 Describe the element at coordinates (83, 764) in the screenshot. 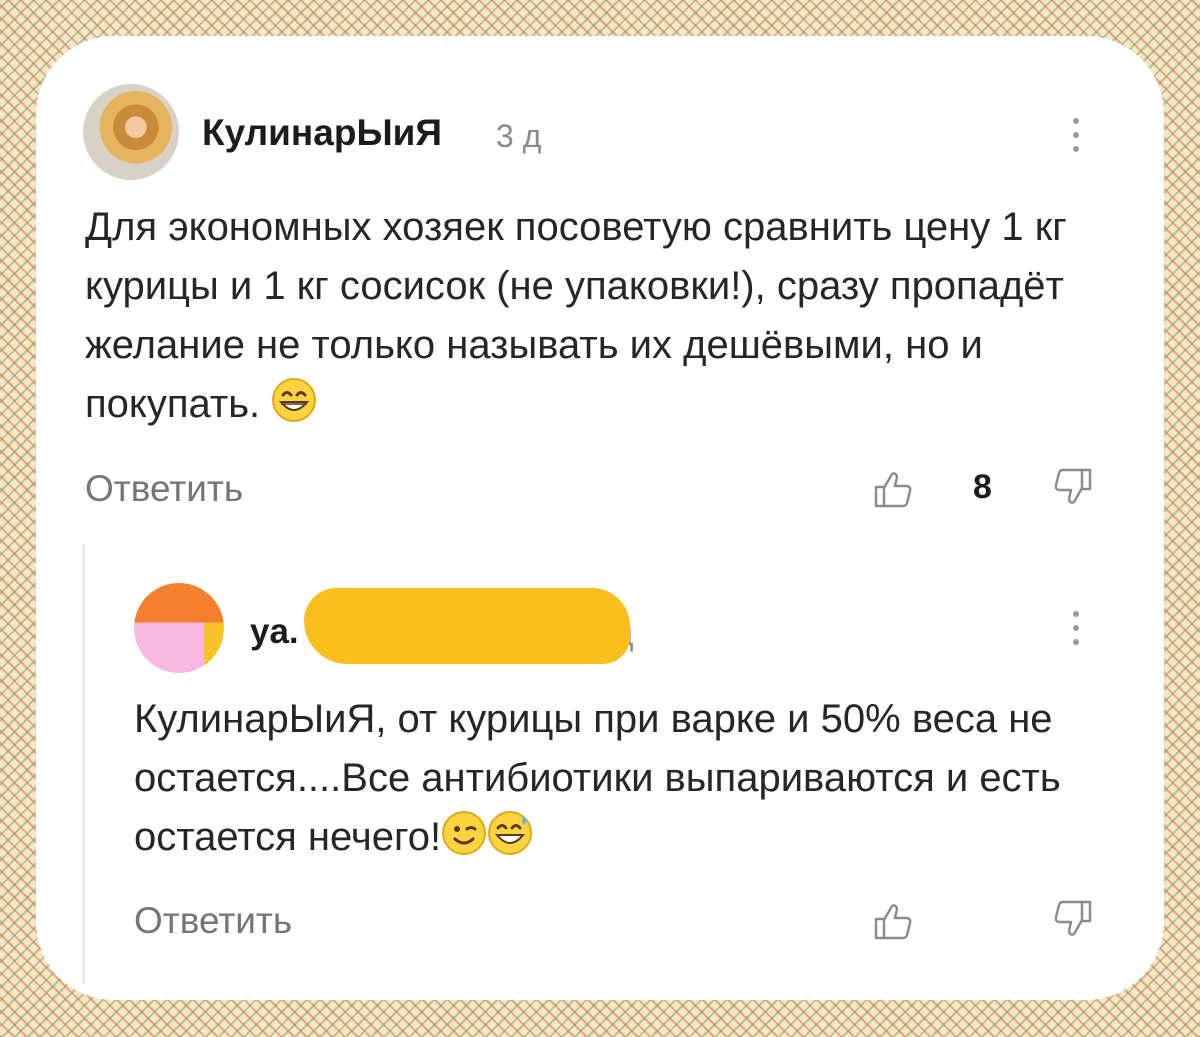

I see `thread-line` at that location.